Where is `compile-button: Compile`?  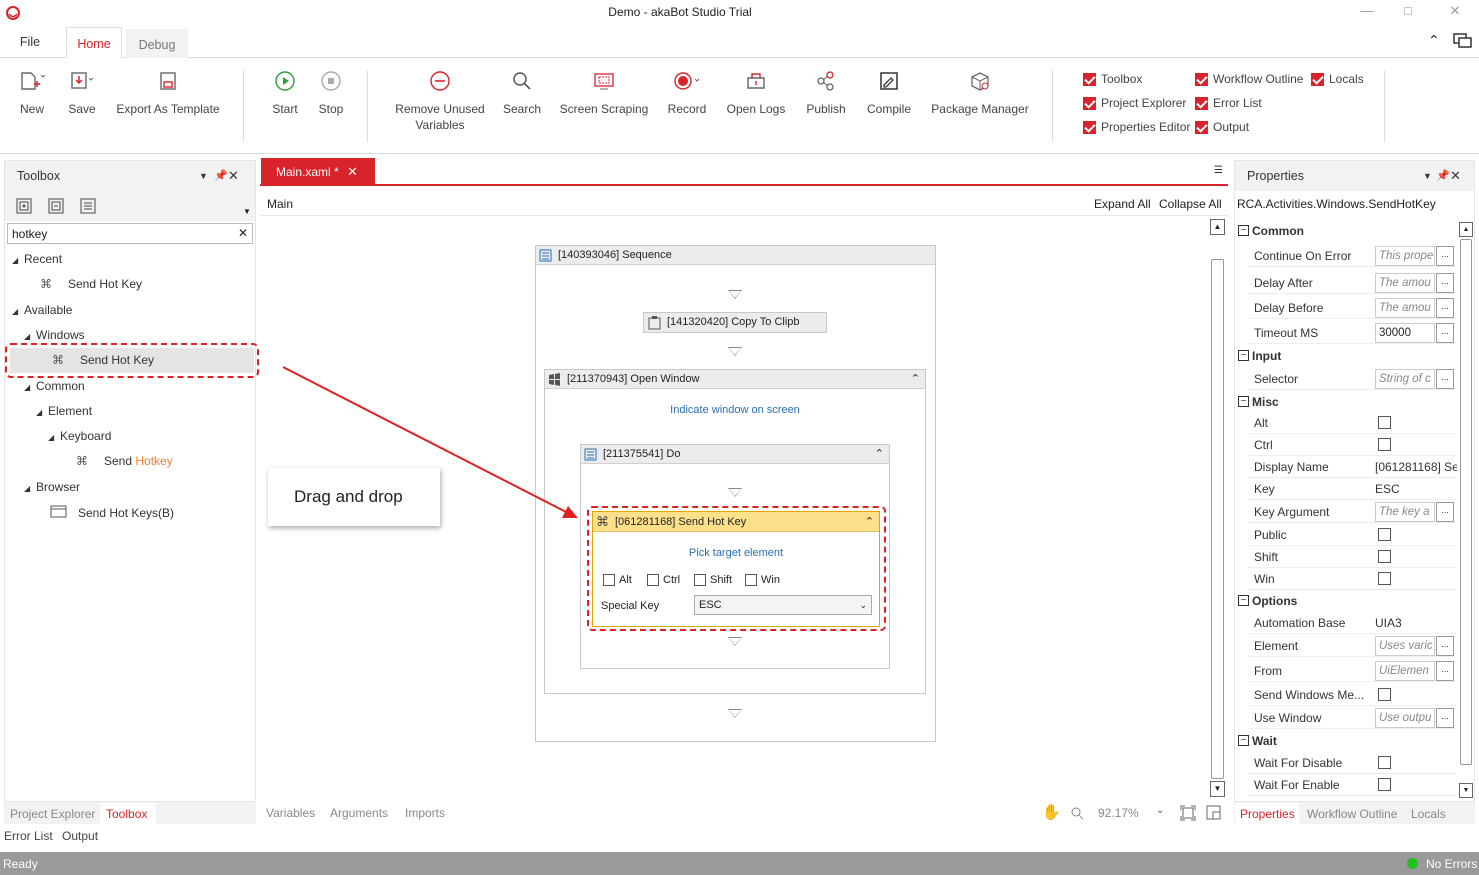
compile-button: Compile is located at coordinates (889, 91).